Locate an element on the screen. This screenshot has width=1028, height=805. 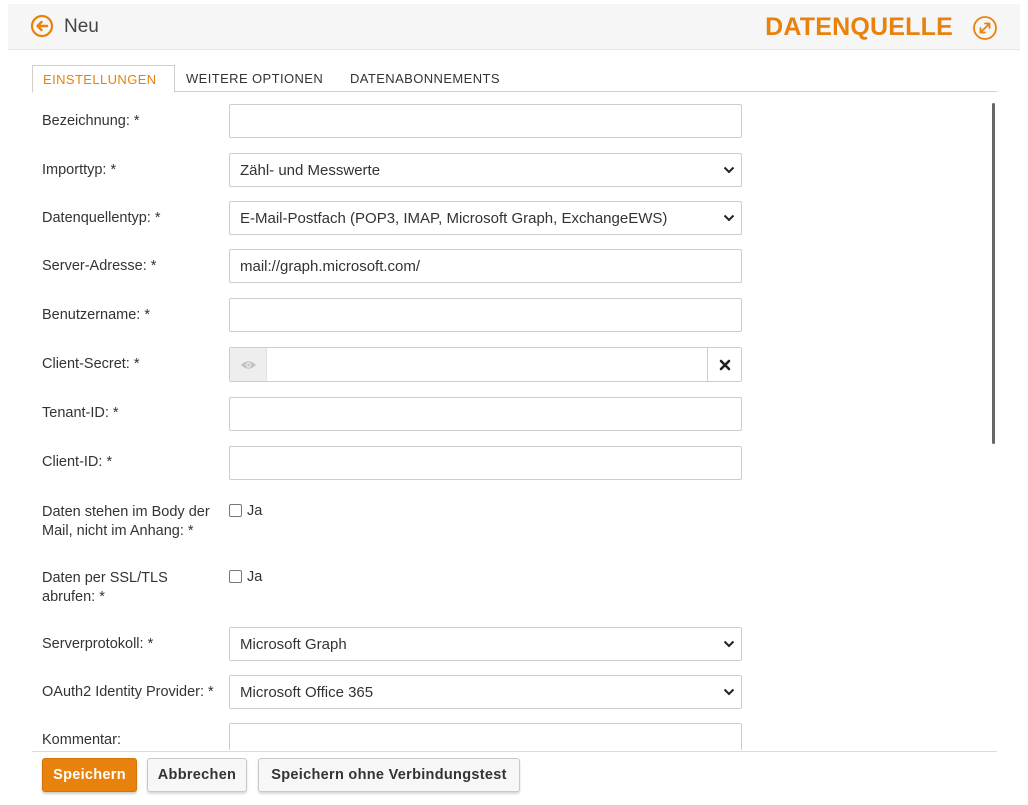
save-without-test-button: Speichern ohne Verbindungstest is located at coordinates (389, 775).